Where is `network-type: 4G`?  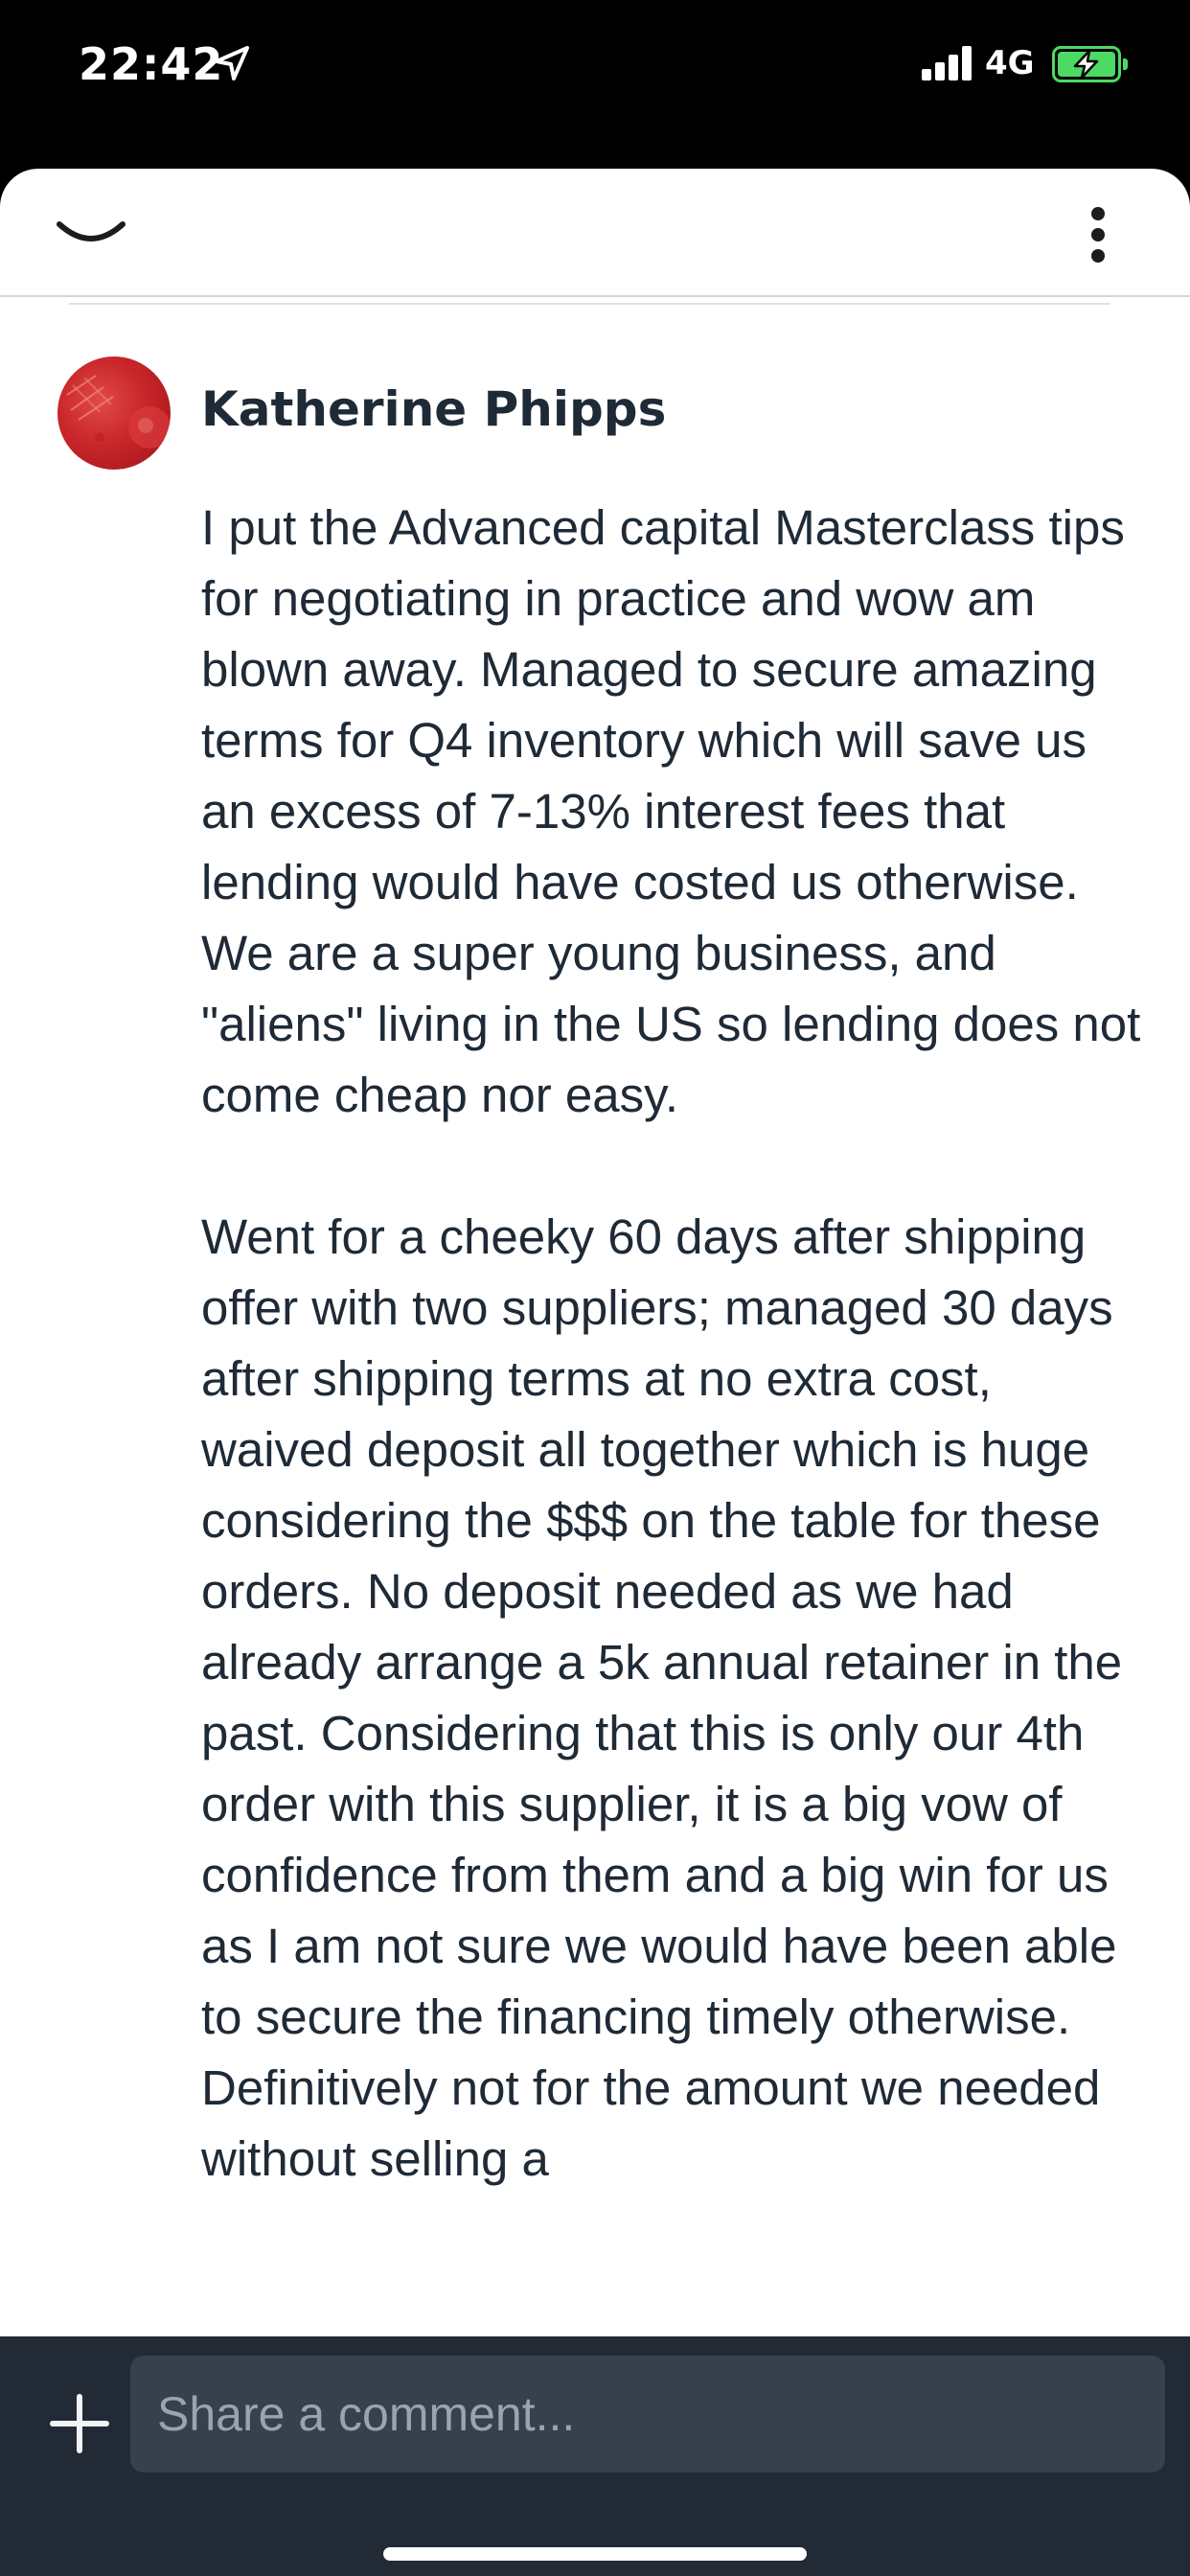 network-type: 4G is located at coordinates (1010, 63).